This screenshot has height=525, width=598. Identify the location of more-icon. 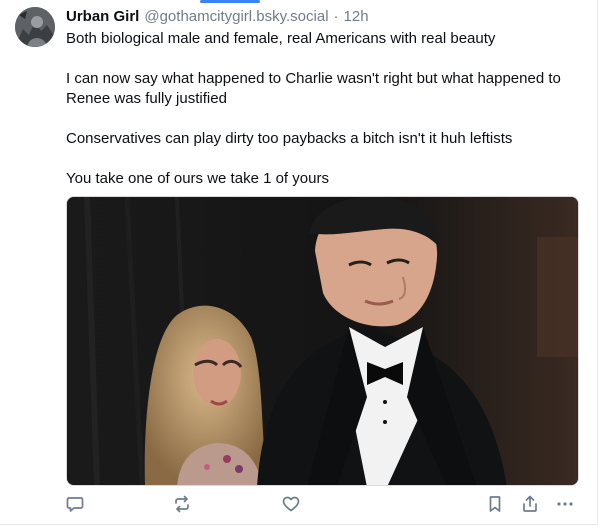
(565, 504).